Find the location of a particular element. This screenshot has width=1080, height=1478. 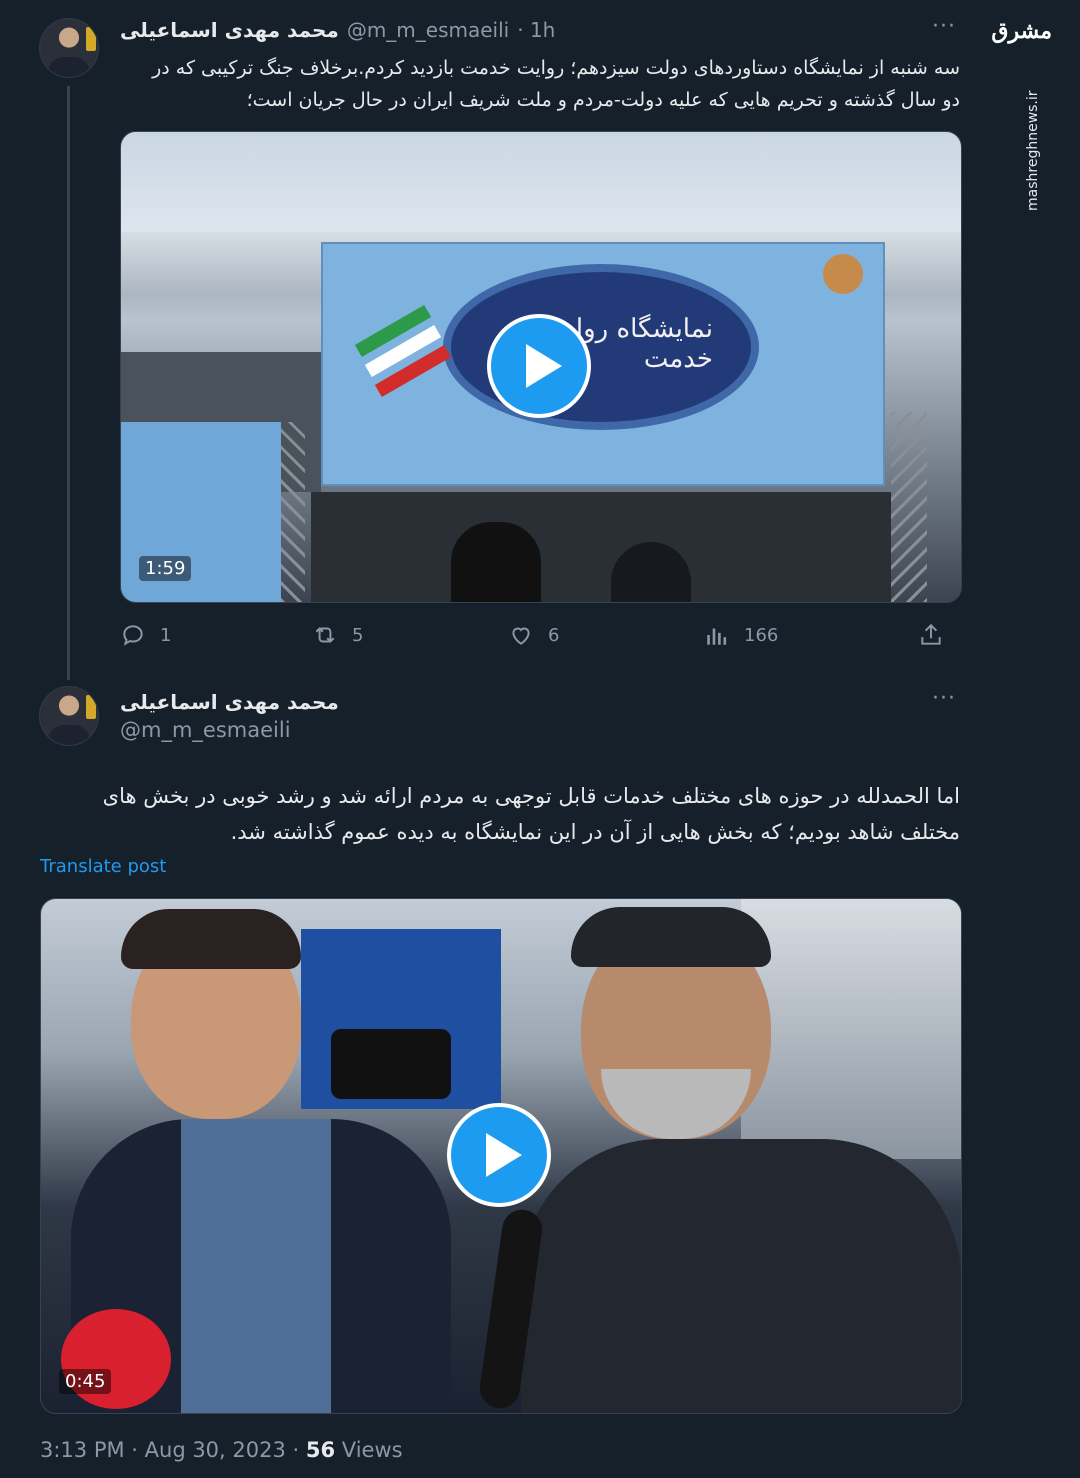

camera is located at coordinates (391, 1064).